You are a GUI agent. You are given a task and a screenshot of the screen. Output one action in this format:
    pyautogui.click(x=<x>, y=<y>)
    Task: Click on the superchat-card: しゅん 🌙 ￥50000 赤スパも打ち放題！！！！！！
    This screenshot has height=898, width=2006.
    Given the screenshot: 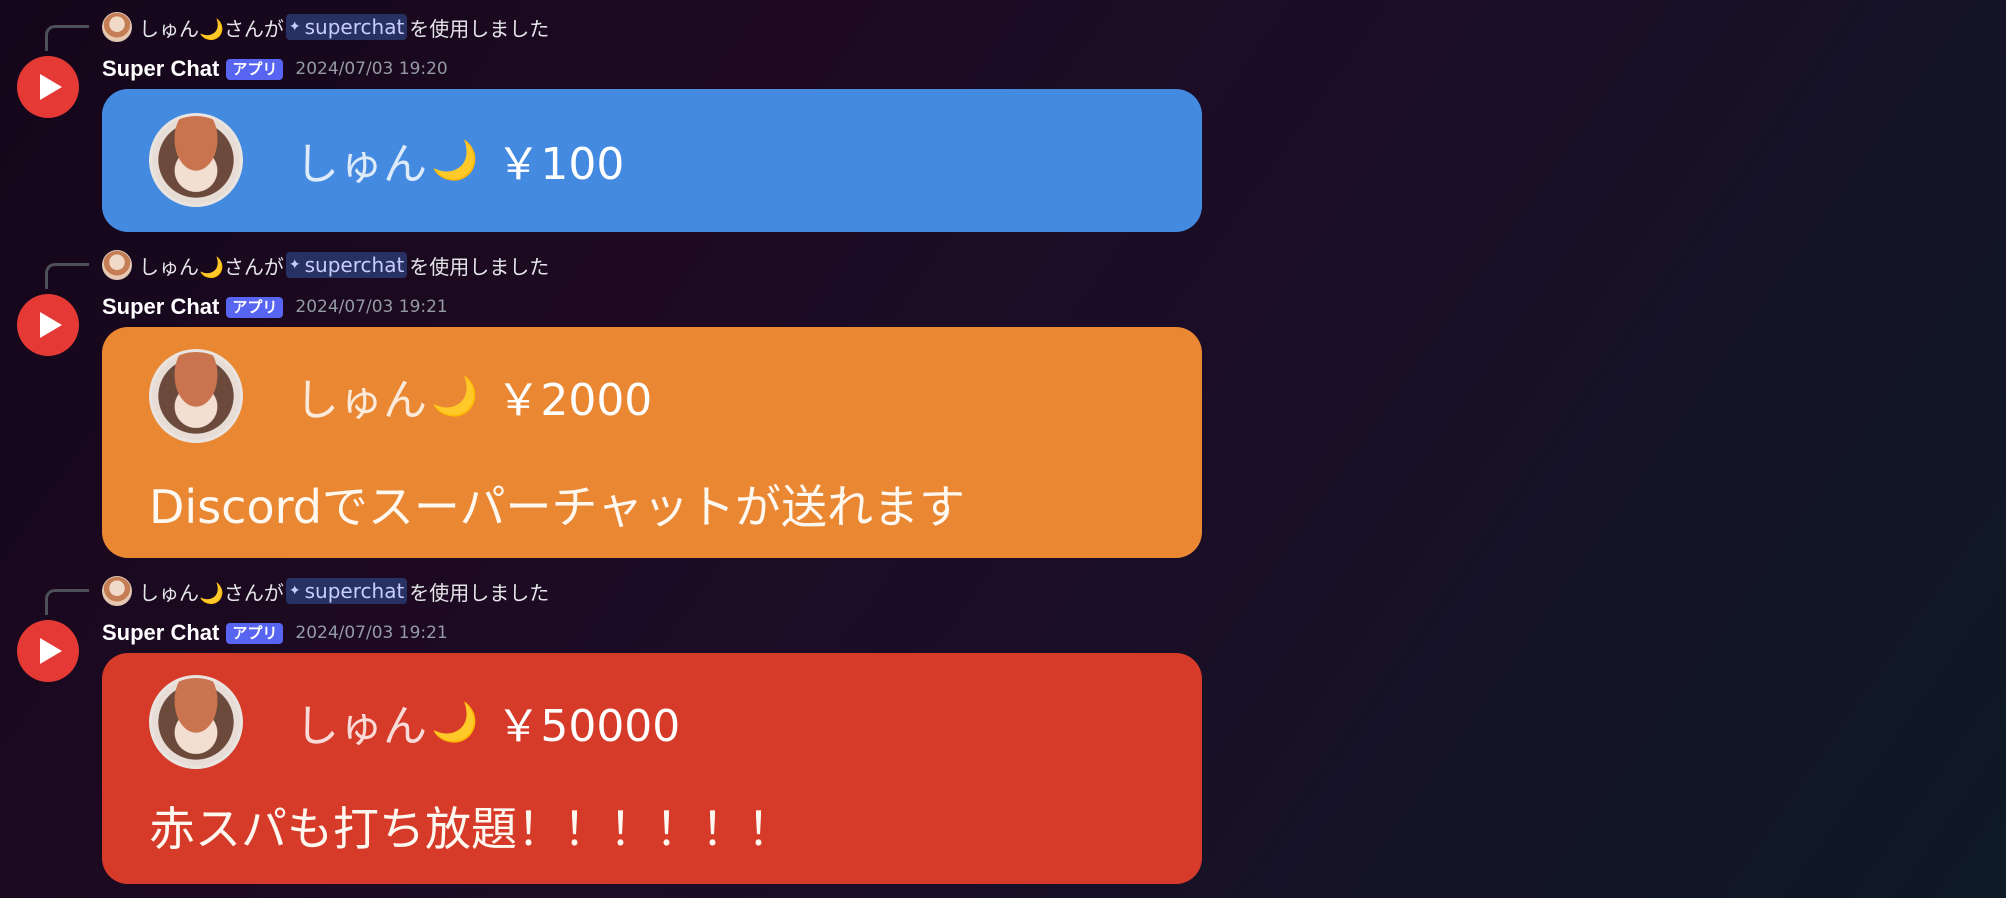 What is the action you would take?
    pyautogui.click(x=652, y=768)
    